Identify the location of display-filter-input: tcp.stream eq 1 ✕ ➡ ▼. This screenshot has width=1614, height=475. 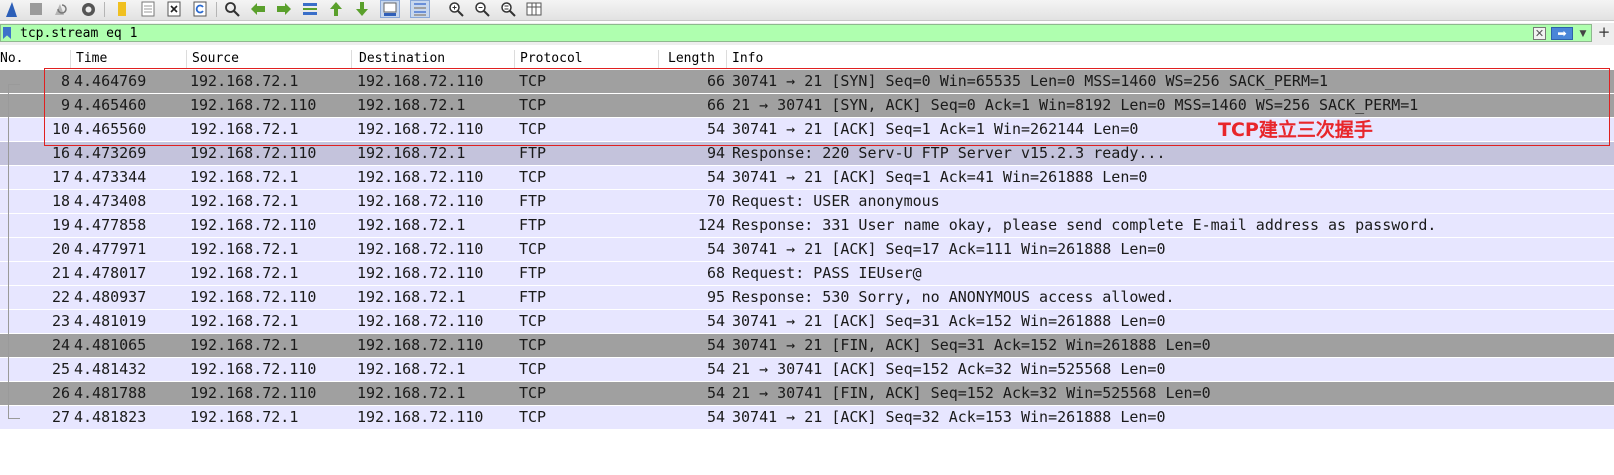
(796, 33).